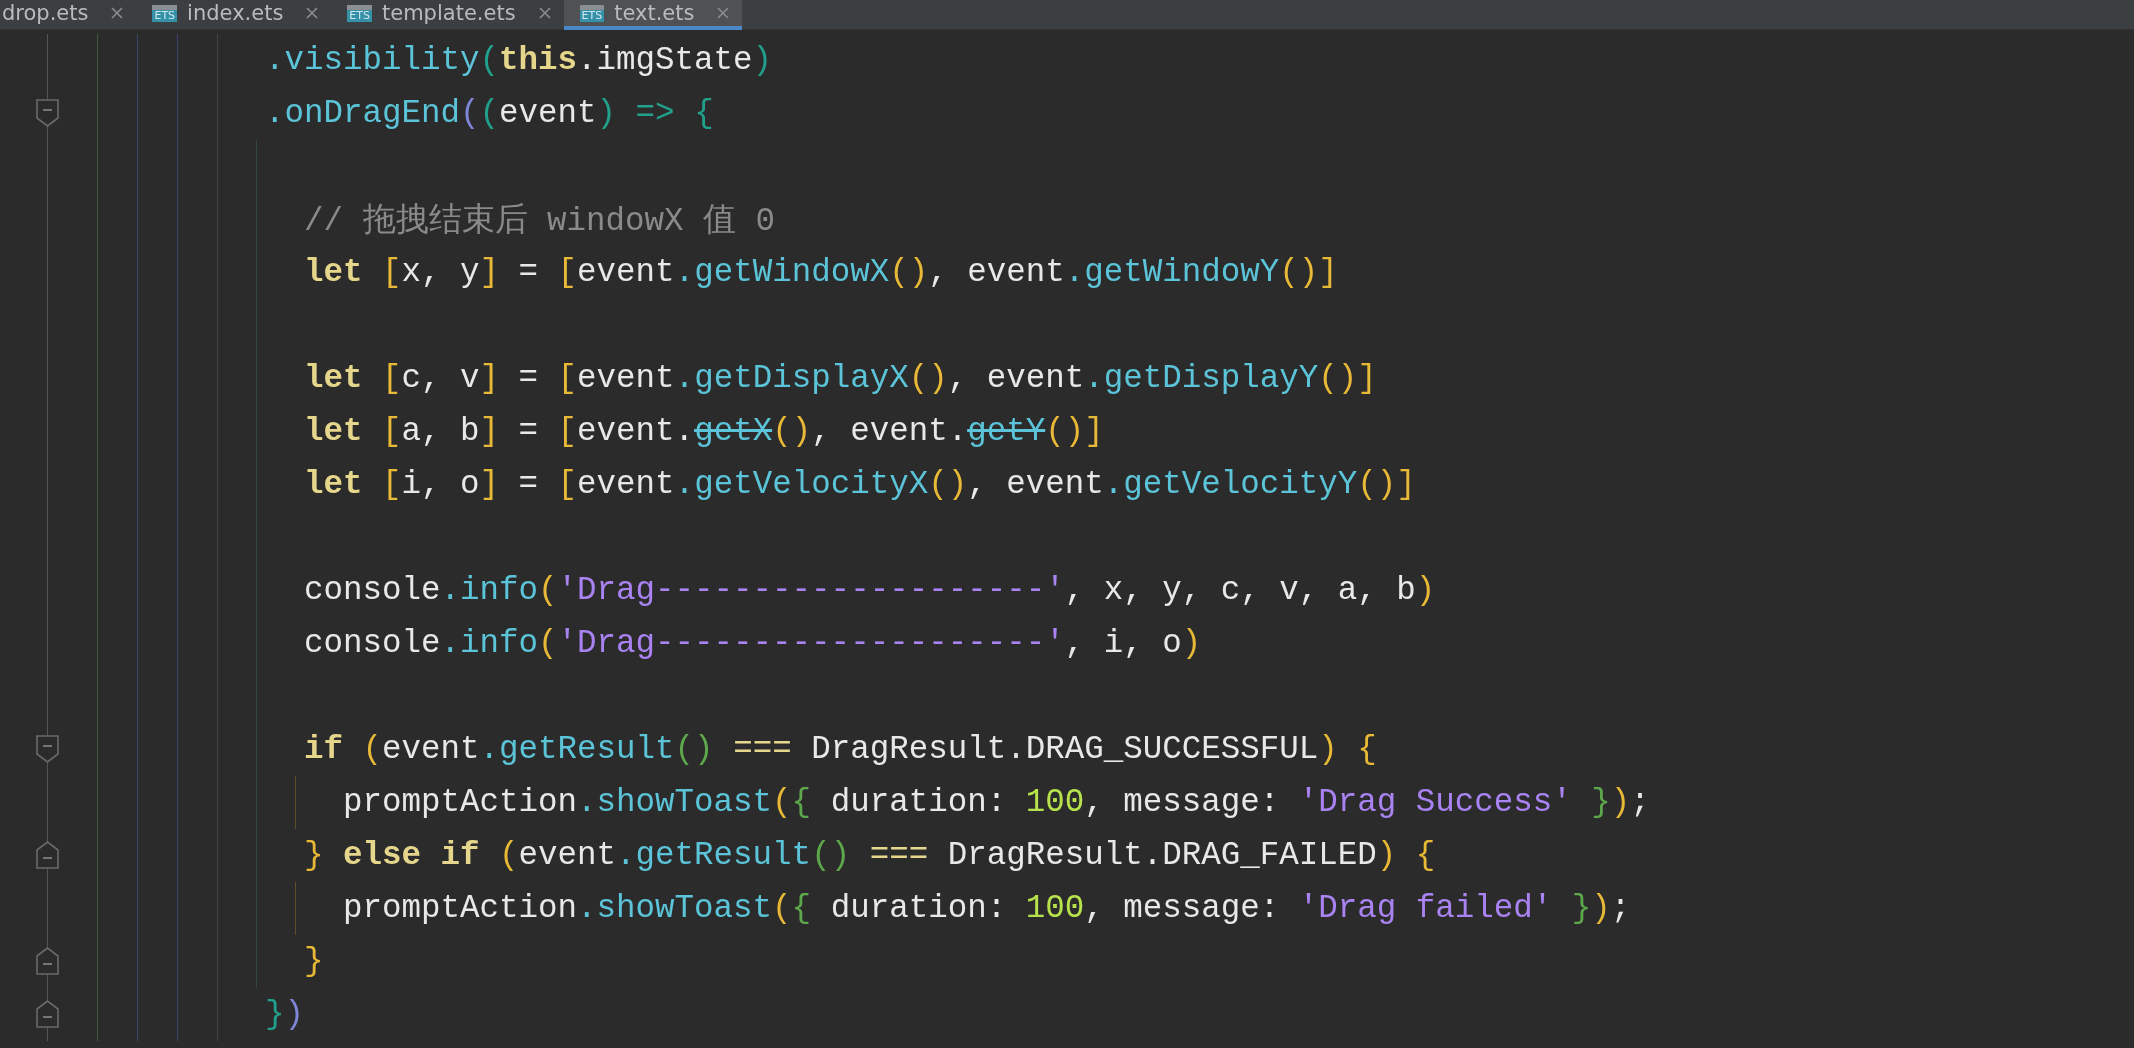 Image resolution: width=2134 pixels, height=1048 pixels. I want to click on code-line: if (event.getResult() === DragResult.DRAG_SUCCESSFUL) {, so click(840, 749).